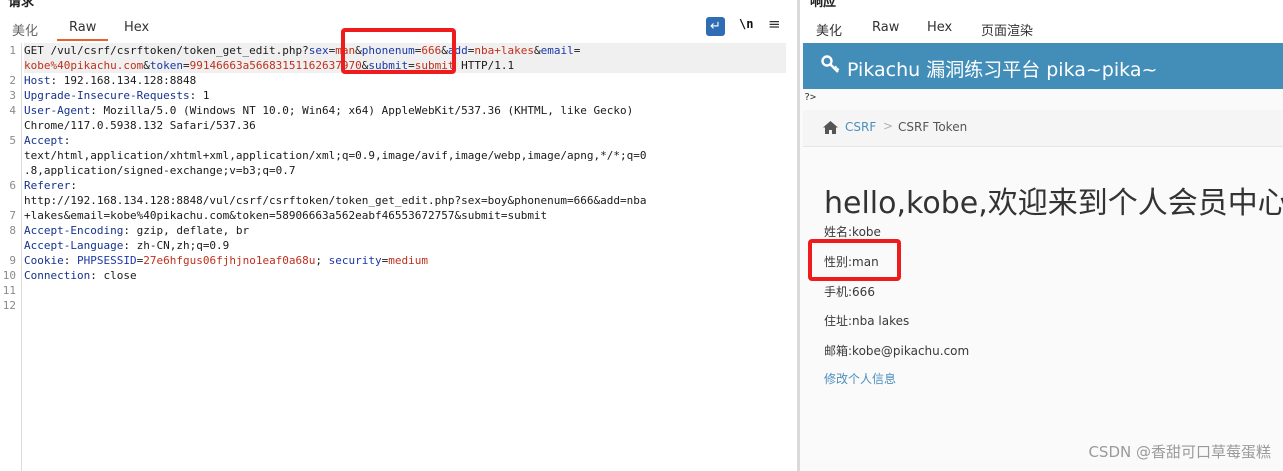 The image size is (1283, 471). What do you see at coordinates (860, 378) in the screenshot?
I see `edit-profile-link: 修改个人信息` at bounding box center [860, 378].